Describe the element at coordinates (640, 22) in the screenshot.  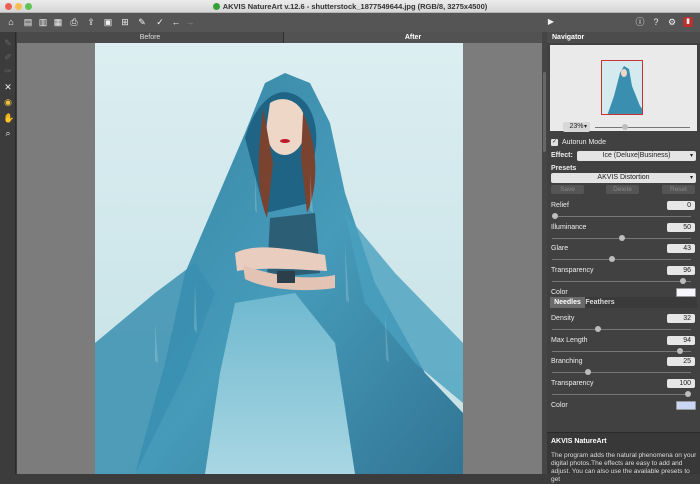
I see `info-icon: ⓘ` at that location.